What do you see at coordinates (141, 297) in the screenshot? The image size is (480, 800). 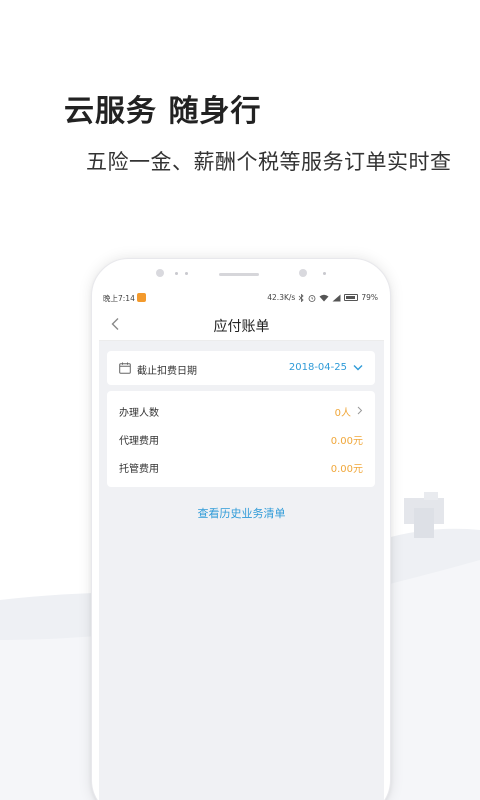 I see `notification-badge-icon` at bounding box center [141, 297].